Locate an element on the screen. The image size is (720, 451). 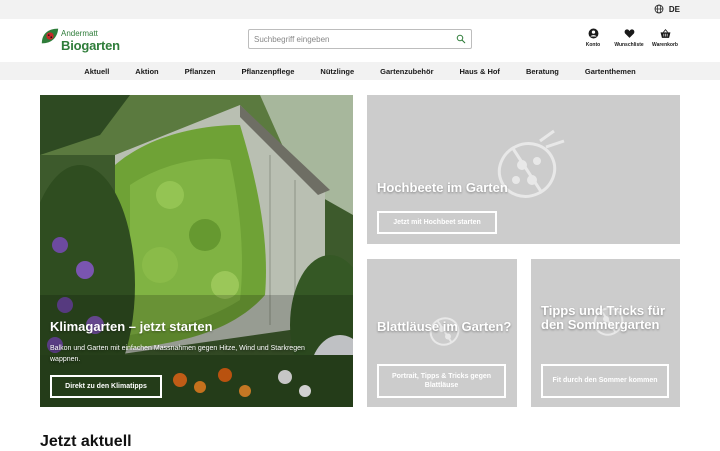
nav-item-pflanzenpflege: Pflanzenpflege is located at coordinates (267, 71).